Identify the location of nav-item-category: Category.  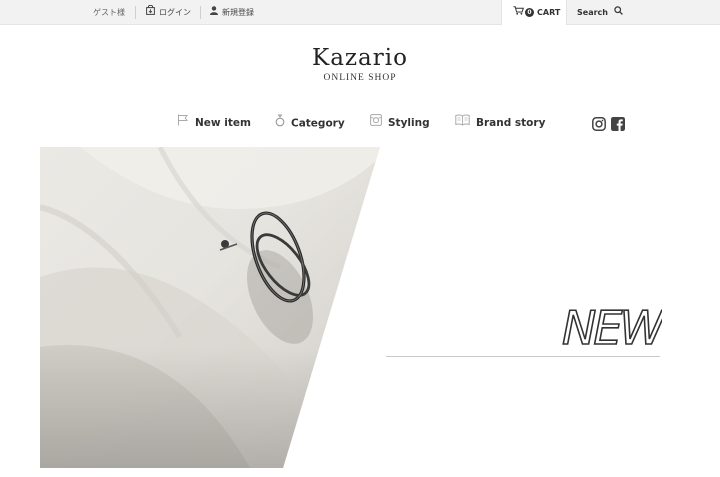
(310, 123).